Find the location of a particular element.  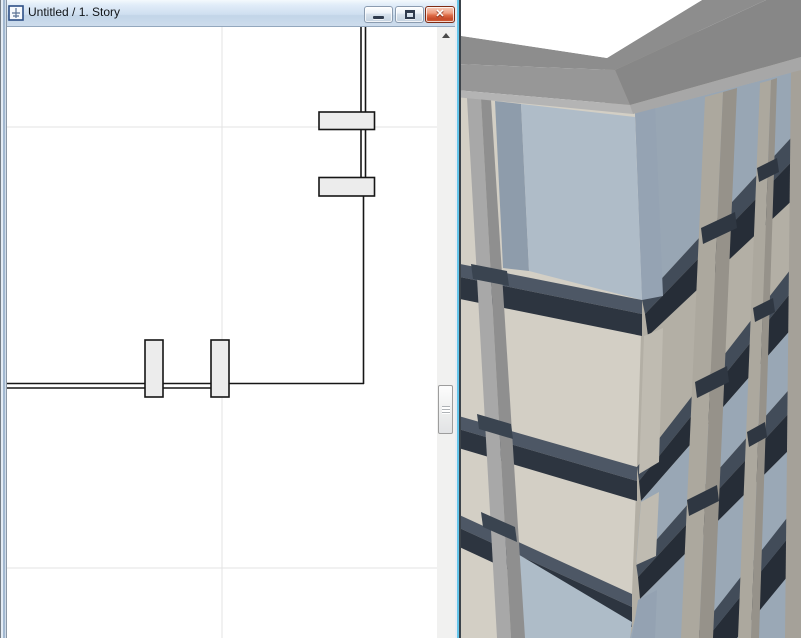

maximize-icon is located at coordinates (410, 14).